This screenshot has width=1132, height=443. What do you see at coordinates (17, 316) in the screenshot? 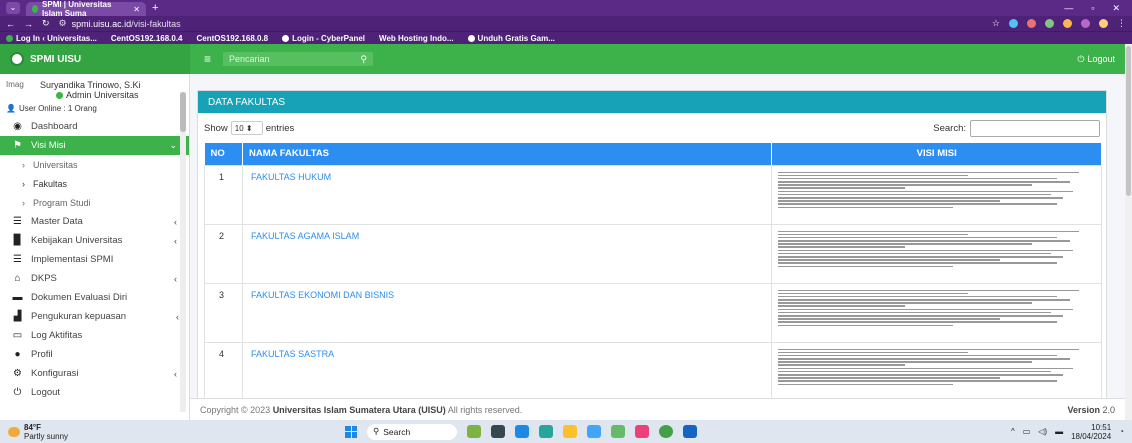
I see `chart-icon: ▟` at bounding box center [17, 316].